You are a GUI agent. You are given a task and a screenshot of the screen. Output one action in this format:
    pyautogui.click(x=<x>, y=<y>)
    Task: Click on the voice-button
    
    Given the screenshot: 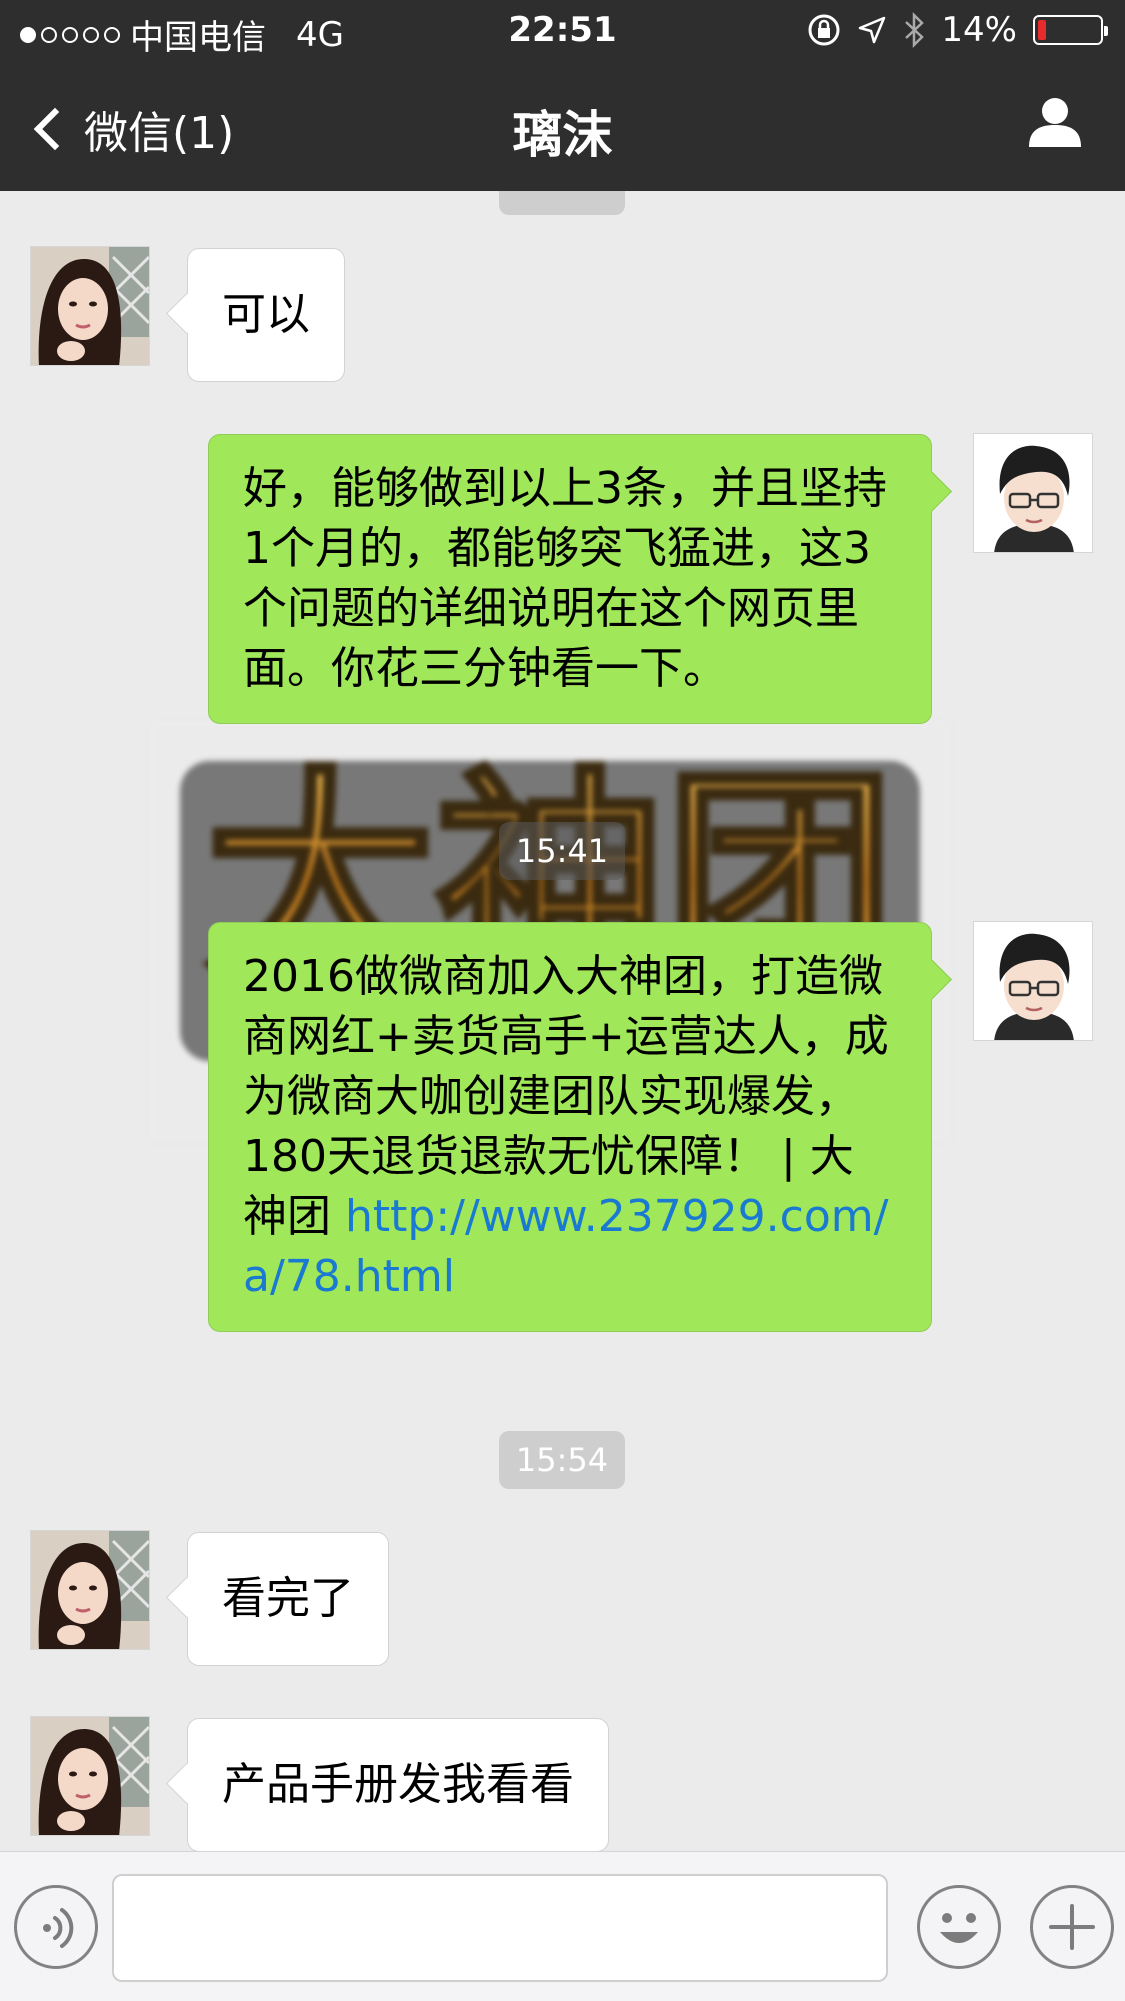 What is the action you would take?
    pyautogui.click(x=56, y=1927)
    